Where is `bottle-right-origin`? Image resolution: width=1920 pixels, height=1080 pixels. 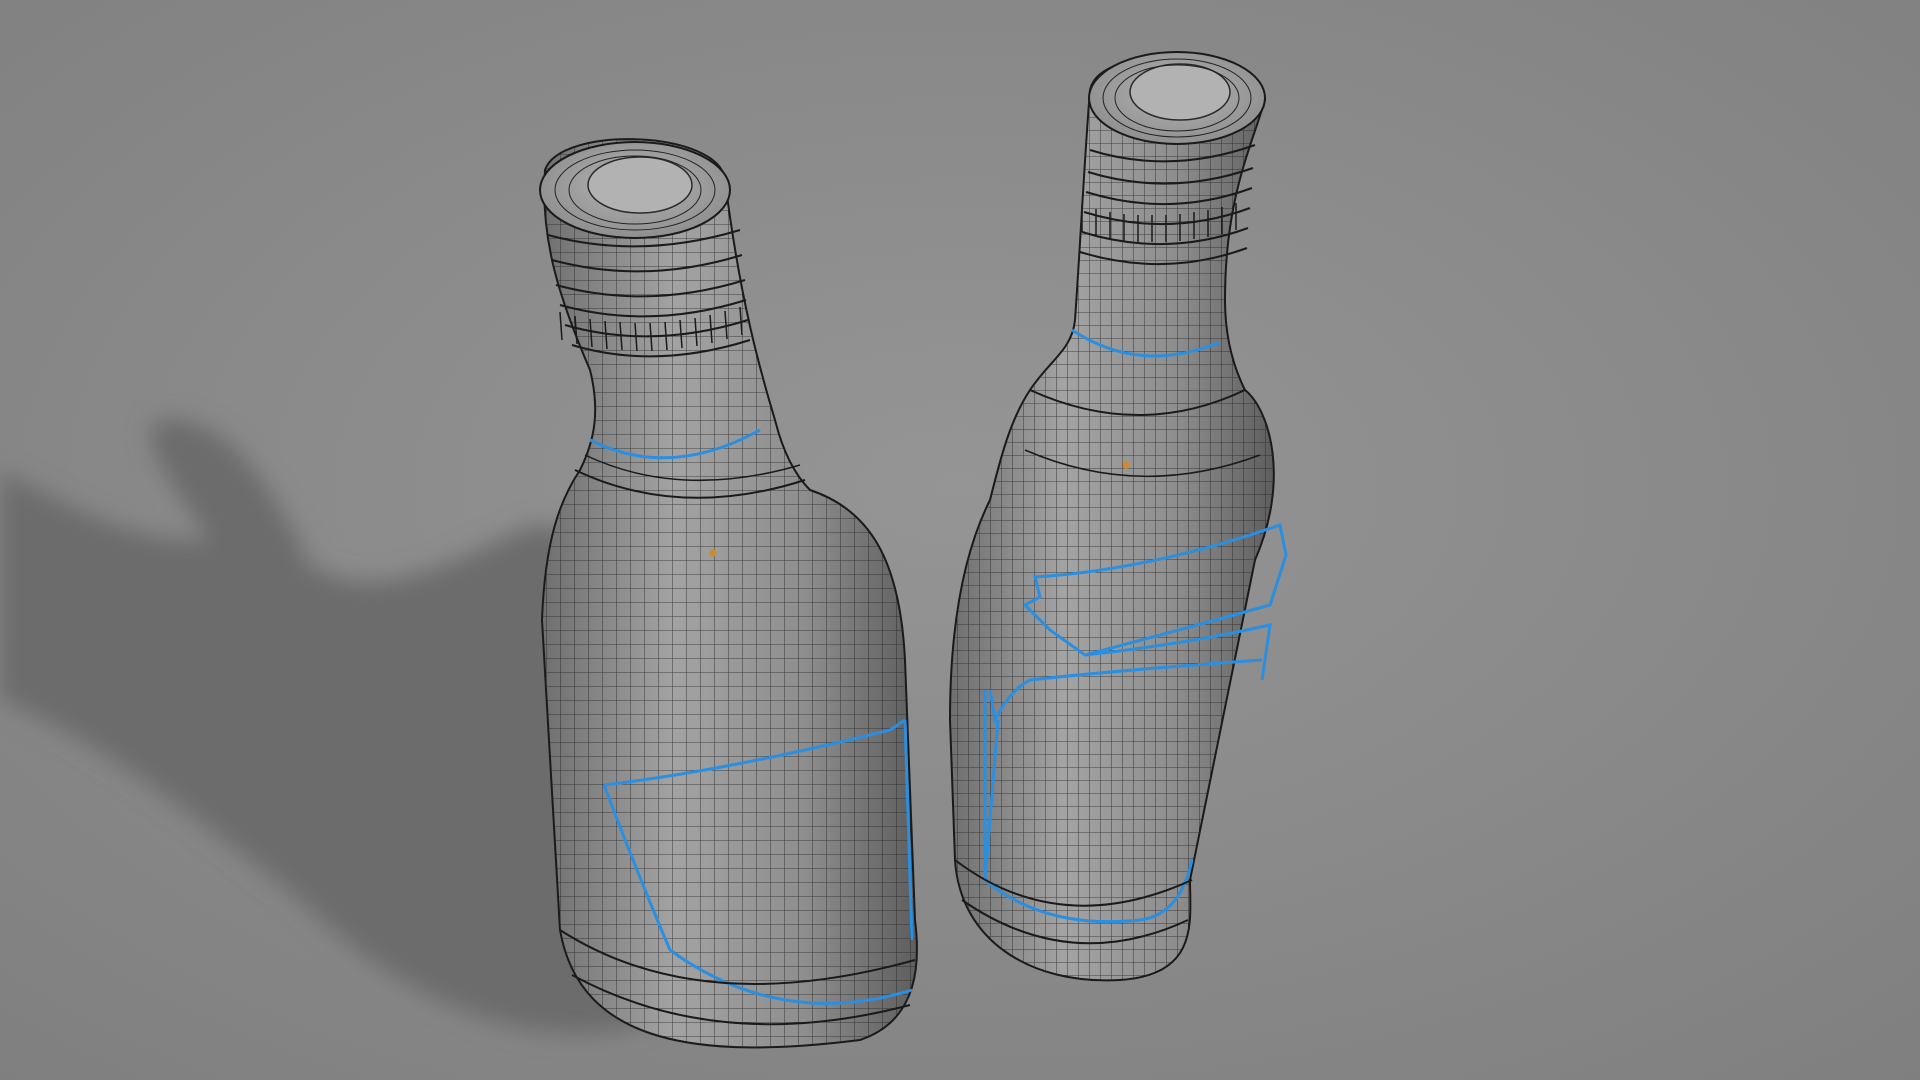
bottle-right-origin is located at coordinates (1126, 465).